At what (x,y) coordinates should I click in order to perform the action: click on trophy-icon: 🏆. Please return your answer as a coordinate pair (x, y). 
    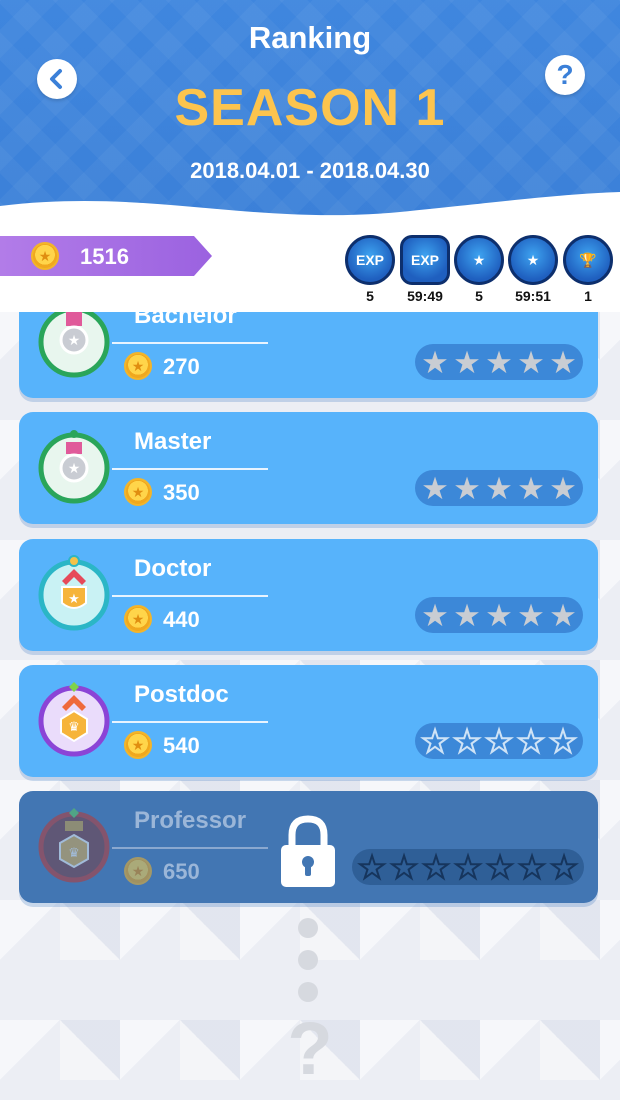
    Looking at the image, I should click on (588, 260).